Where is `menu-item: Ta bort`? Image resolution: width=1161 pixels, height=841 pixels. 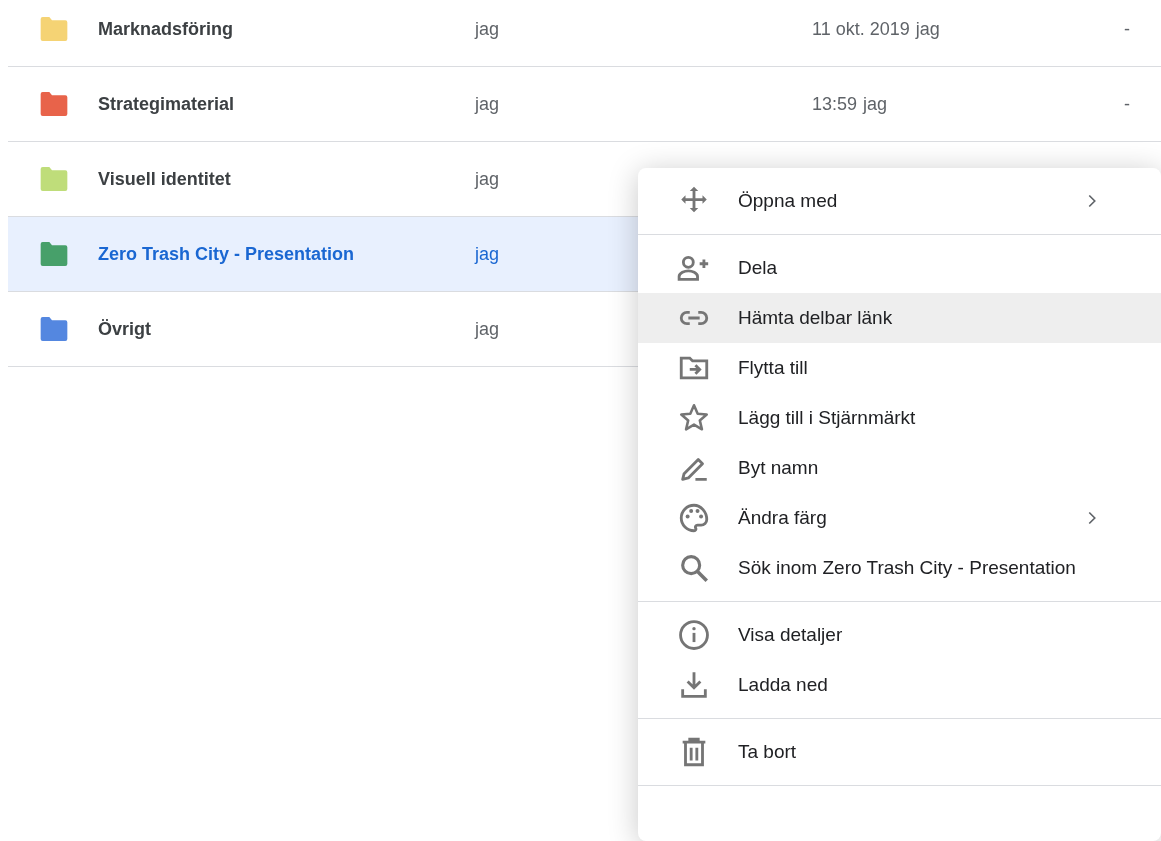
menu-item: Ta bort is located at coordinates (899, 752).